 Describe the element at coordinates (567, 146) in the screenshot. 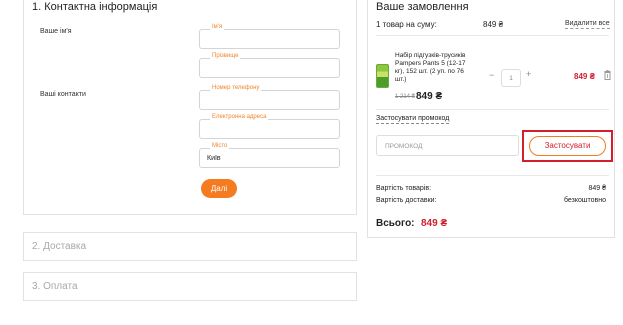

I see `apply-promo-button: Застосувати` at that location.